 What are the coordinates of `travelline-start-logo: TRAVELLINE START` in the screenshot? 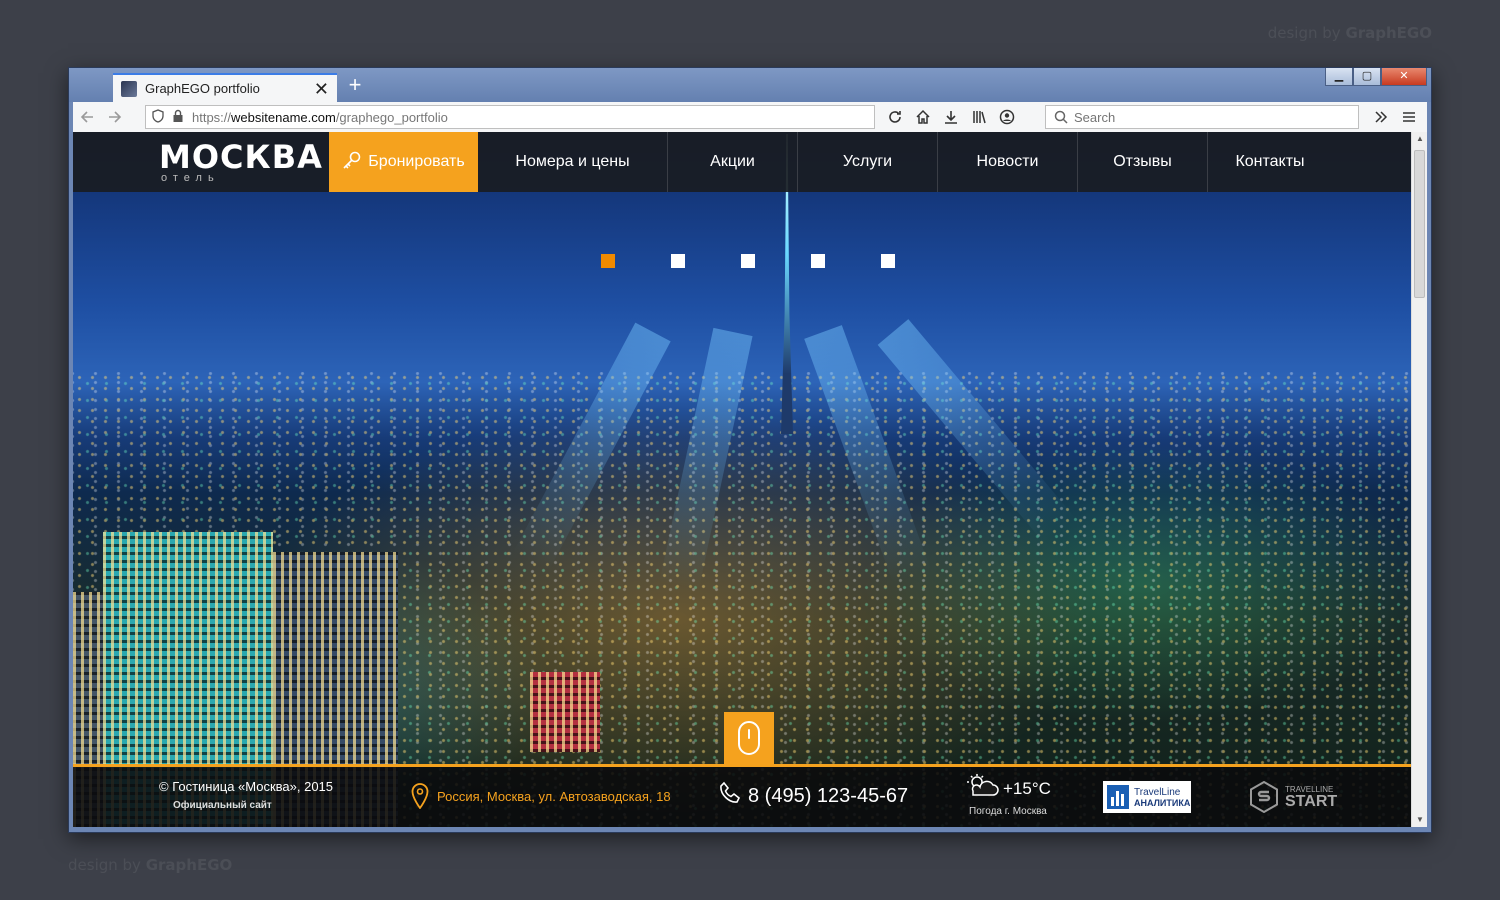 It's located at (1293, 797).